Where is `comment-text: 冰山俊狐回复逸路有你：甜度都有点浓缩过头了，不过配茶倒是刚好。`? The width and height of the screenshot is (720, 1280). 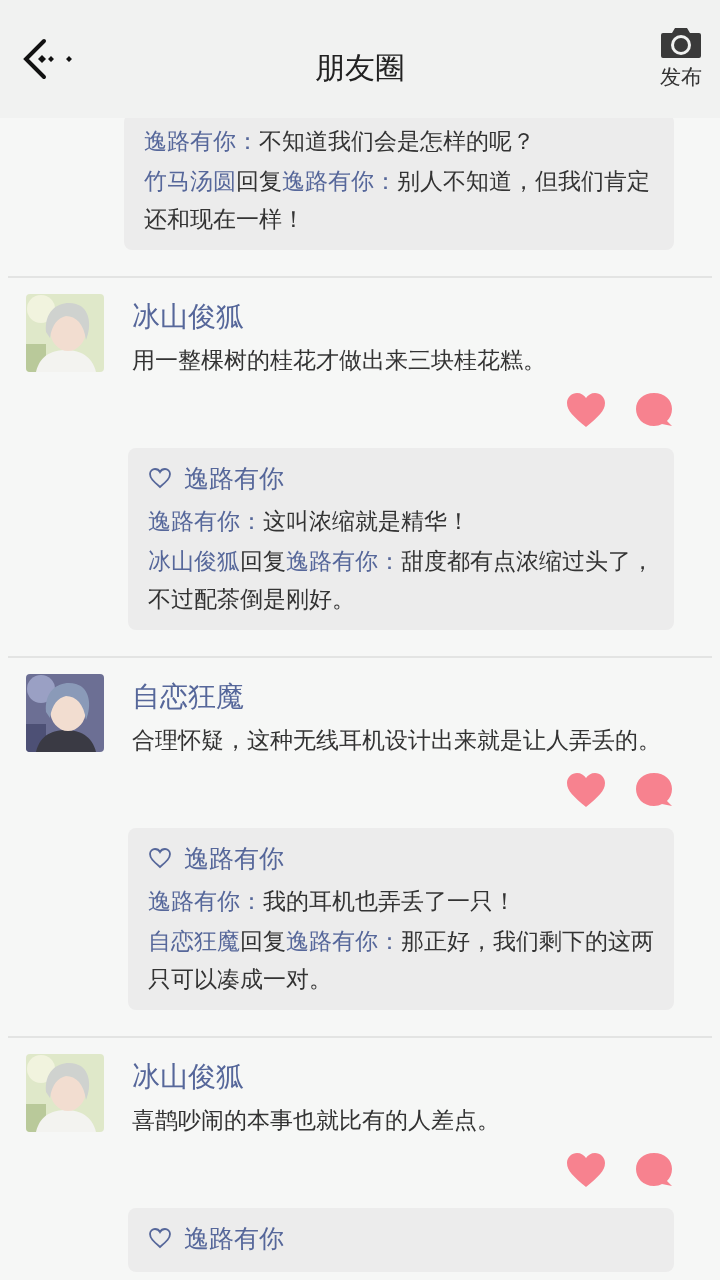
comment-text: 冰山俊狐回复逸路有你：甜度都有点浓缩过头了，不过配茶倒是刚好。 is located at coordinates (401, 580).